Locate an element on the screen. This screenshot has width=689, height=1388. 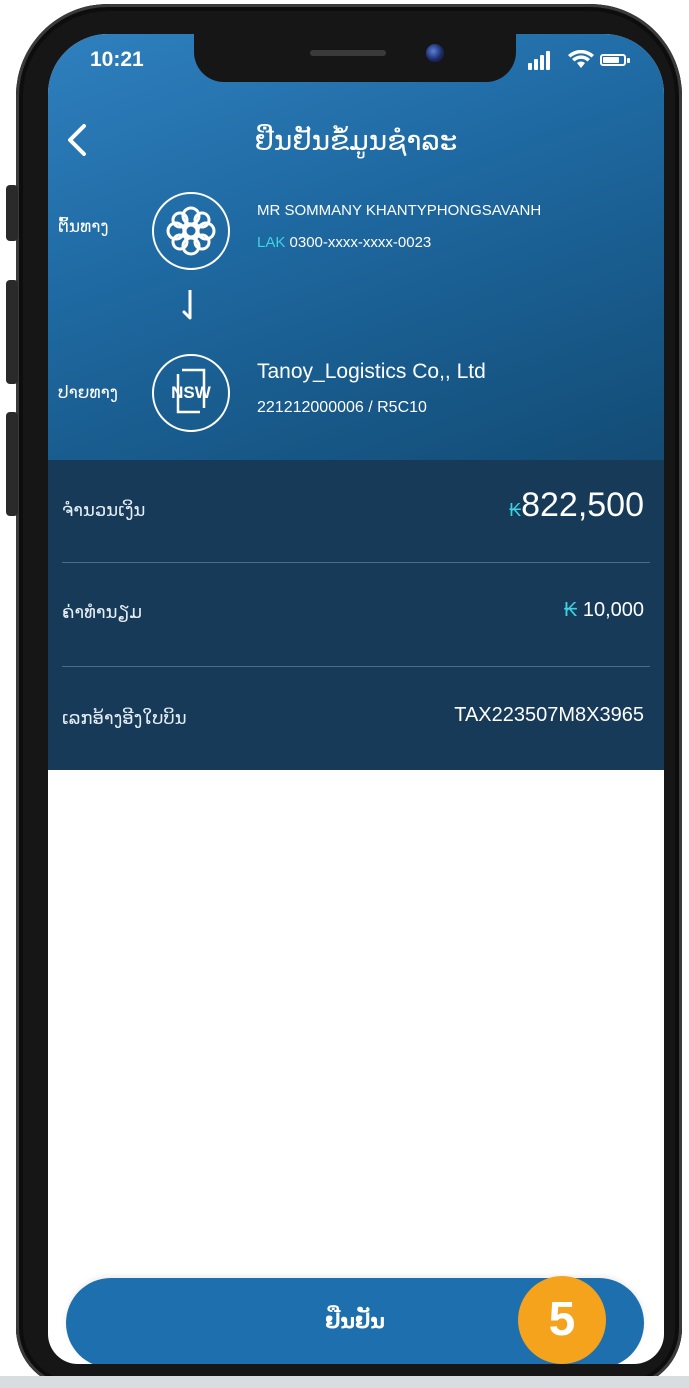
destination-name: Tanoy_Logistics Co,, Ltd is located at coordinates (371, 371).